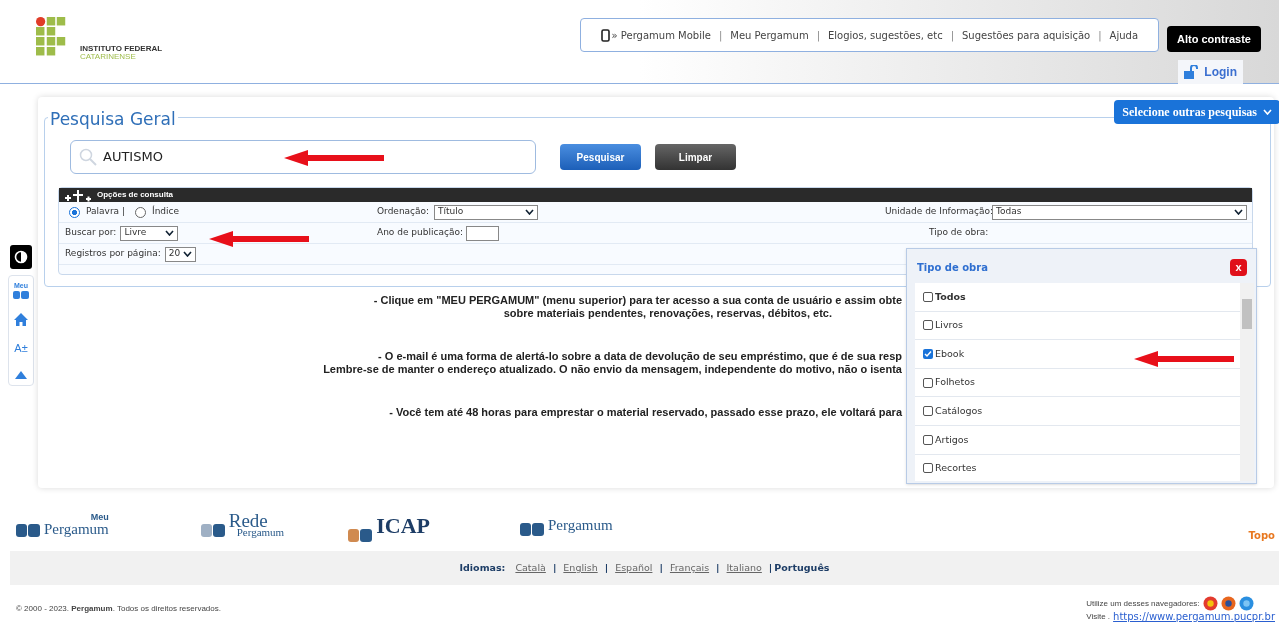 The image size is (1279, 623). What do you see at coordinates (744, 568) in the screenshot?
I see `language-link: Italiano` at bounding box center [744, 568].